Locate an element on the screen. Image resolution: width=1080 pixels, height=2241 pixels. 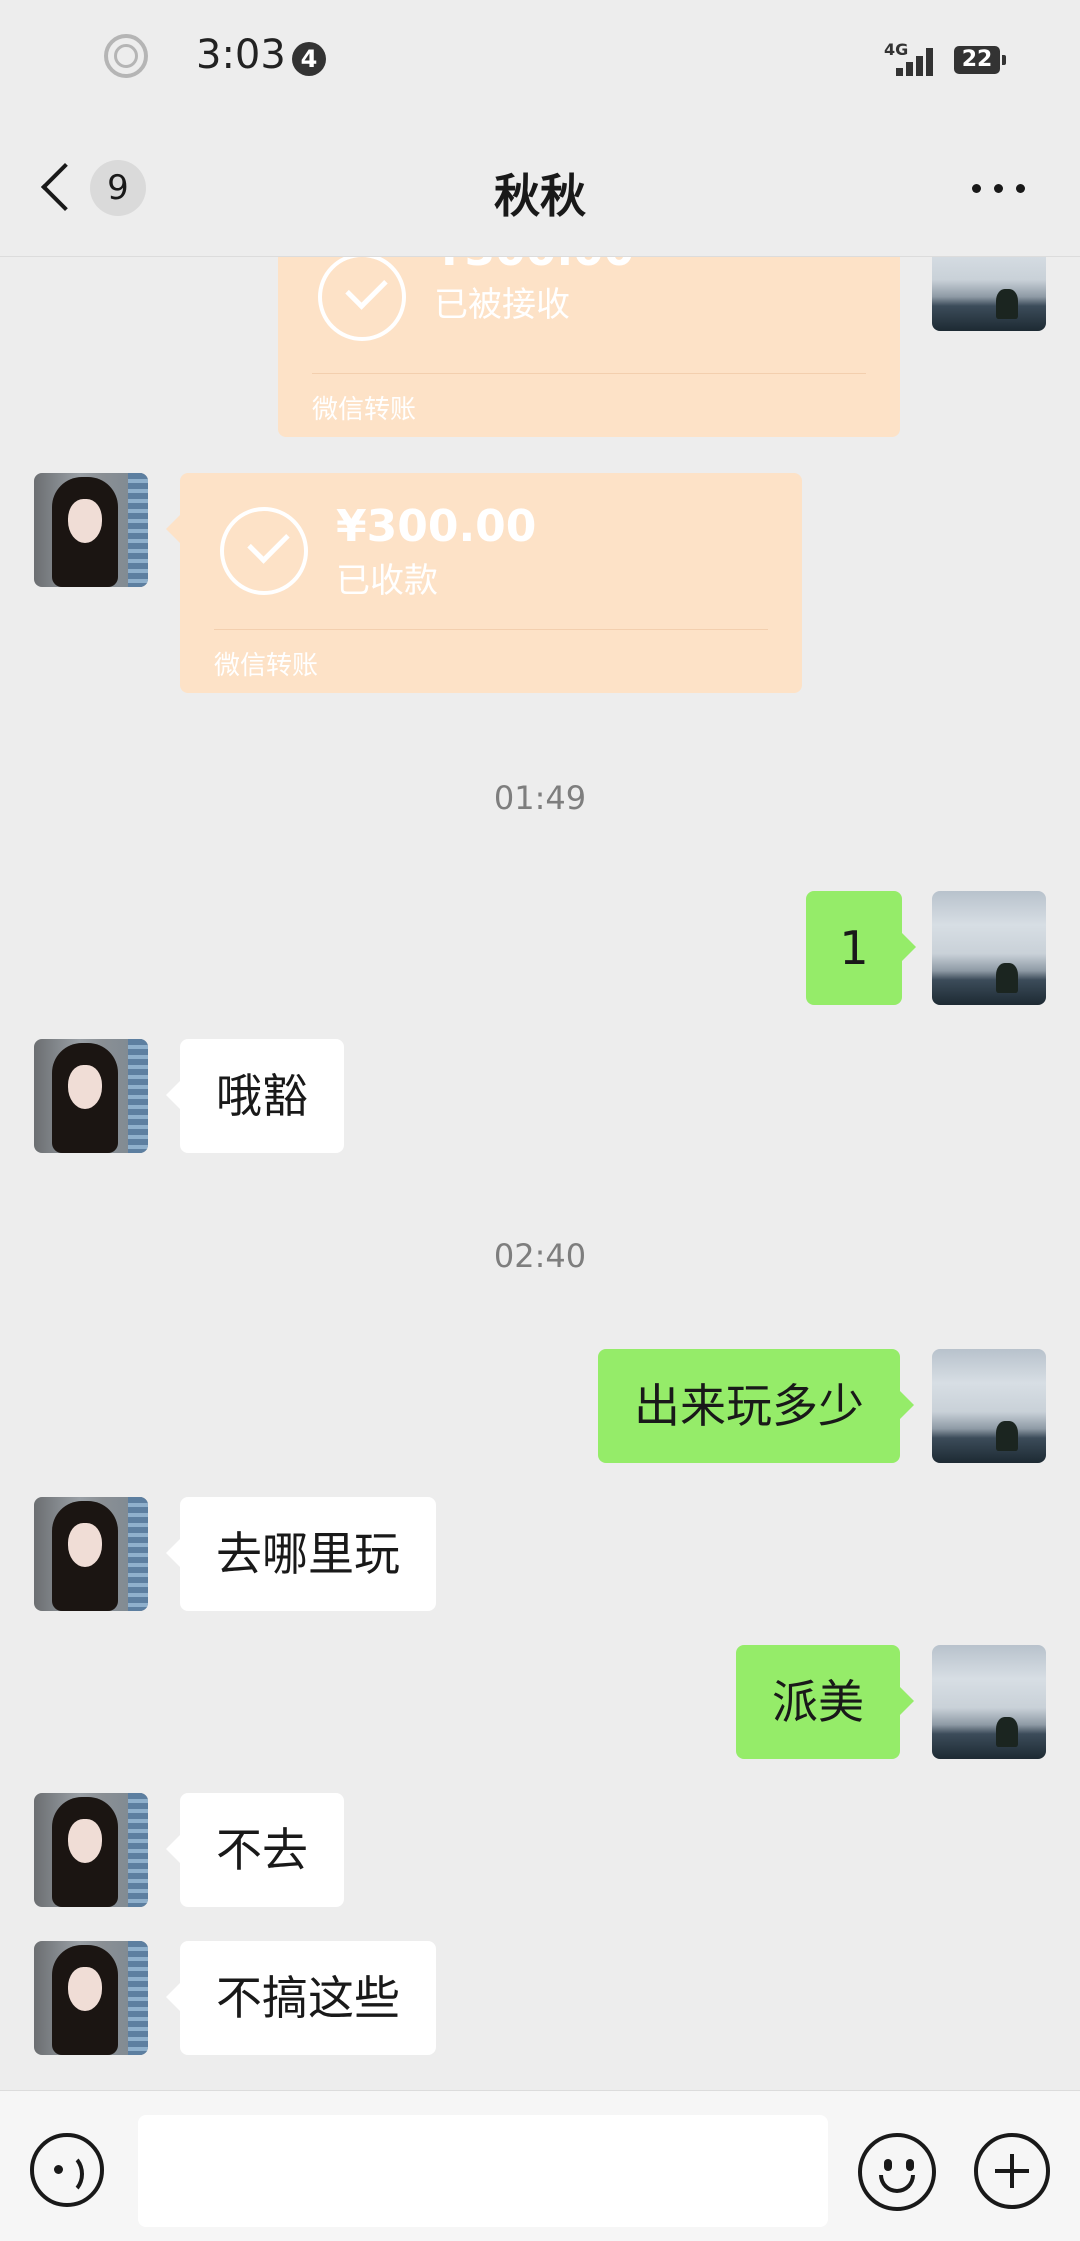
more-dots-icon is located at coordinates (998, 188).